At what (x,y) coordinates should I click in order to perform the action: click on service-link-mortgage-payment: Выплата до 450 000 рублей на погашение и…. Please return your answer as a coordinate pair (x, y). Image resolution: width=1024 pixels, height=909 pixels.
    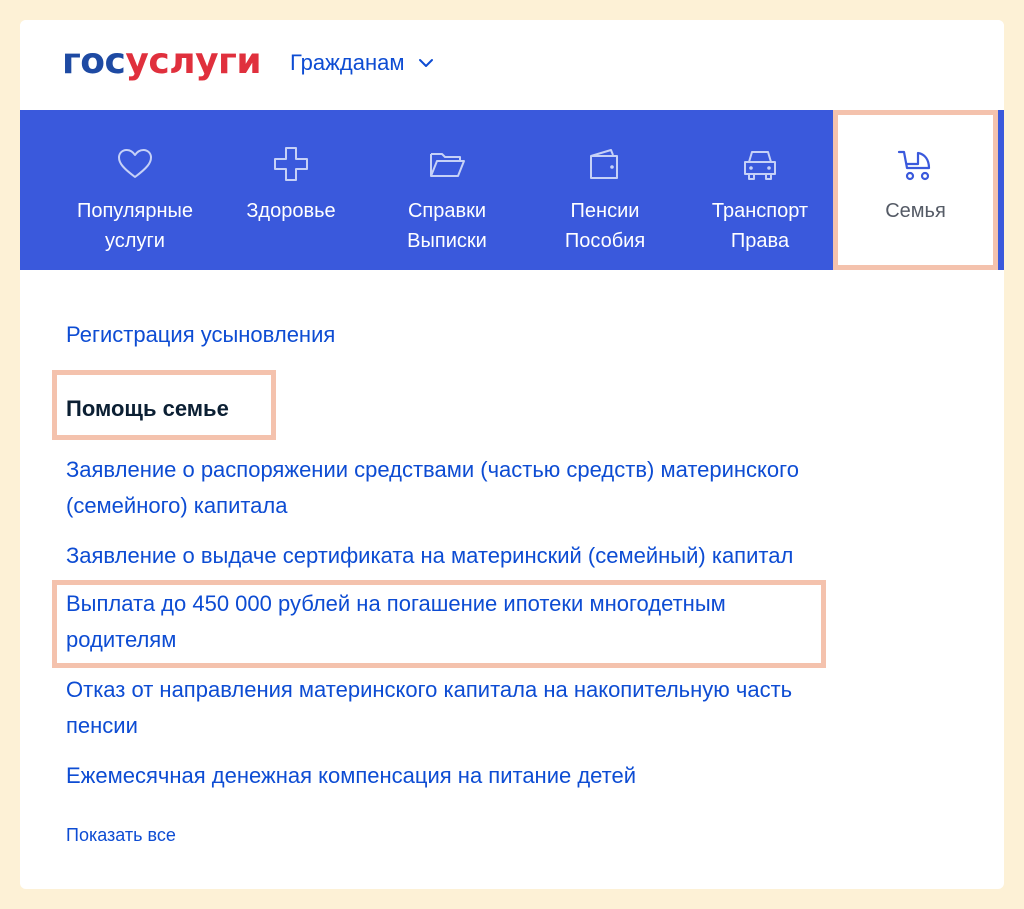
    Looking at the image, I should click on (396, 622).